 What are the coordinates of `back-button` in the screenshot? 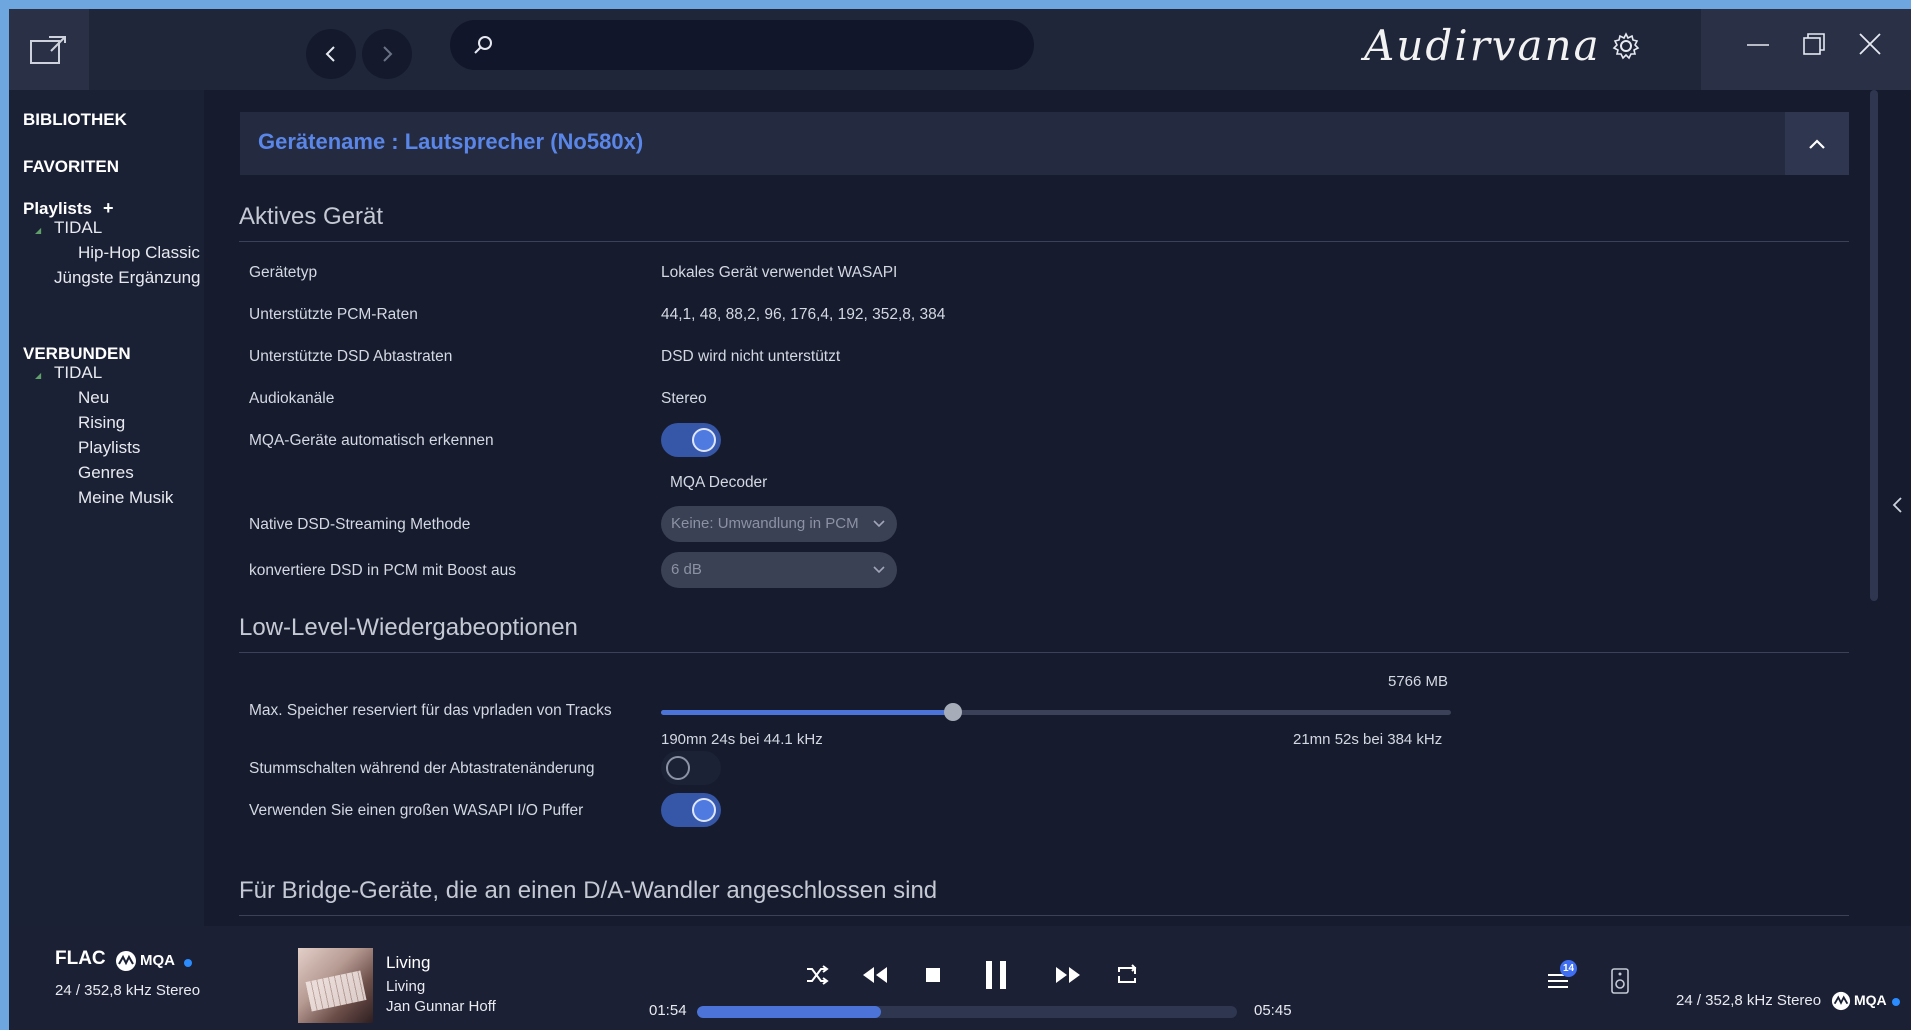 It's located at (331, 54).